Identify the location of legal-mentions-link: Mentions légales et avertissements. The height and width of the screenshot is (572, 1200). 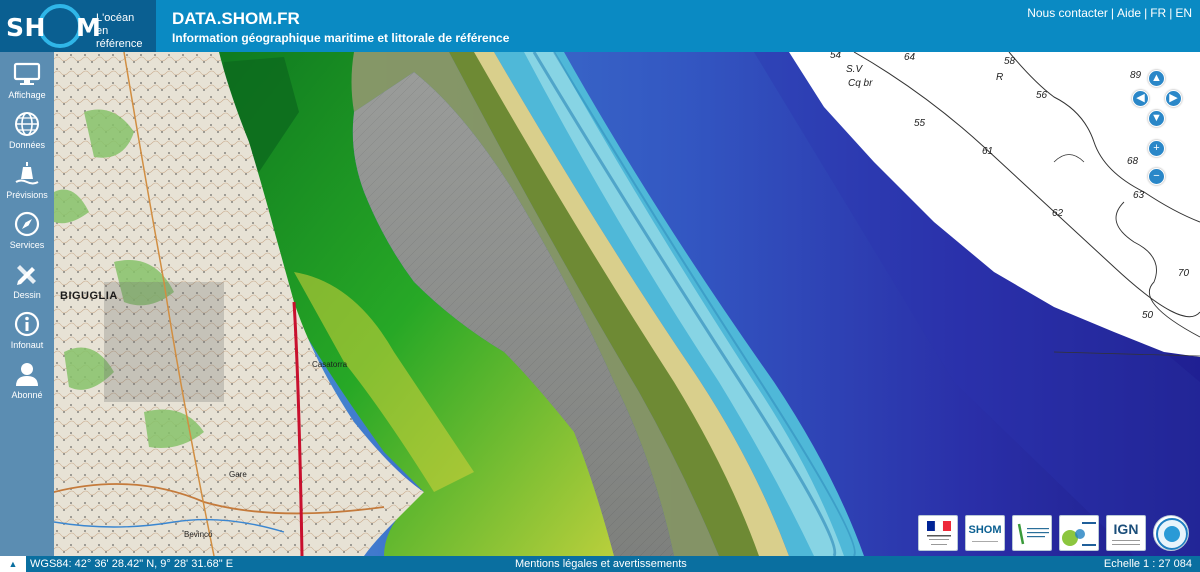
(601, 564).